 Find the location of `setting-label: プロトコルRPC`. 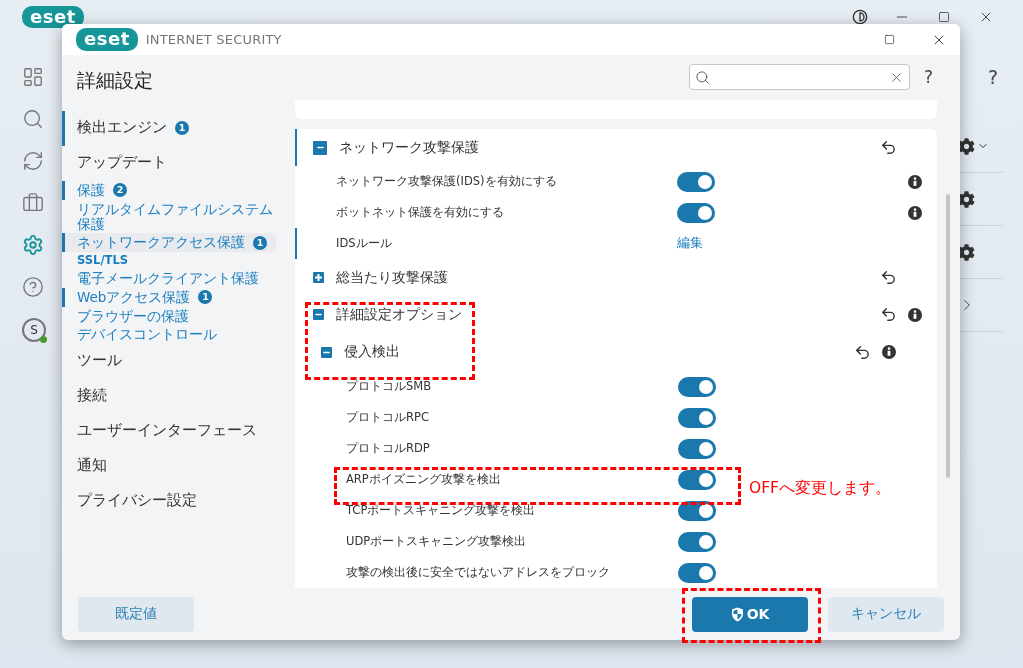

setting-label: プロトコルRPC is located at coordinates (388, 417).